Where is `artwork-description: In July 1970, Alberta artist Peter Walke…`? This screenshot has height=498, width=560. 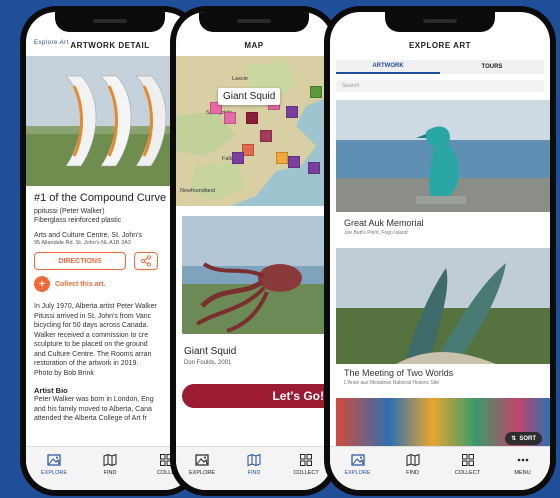 artwork-description: In July 1970, Alberta artist Peter Walke… is located at coordinates (95, 340).